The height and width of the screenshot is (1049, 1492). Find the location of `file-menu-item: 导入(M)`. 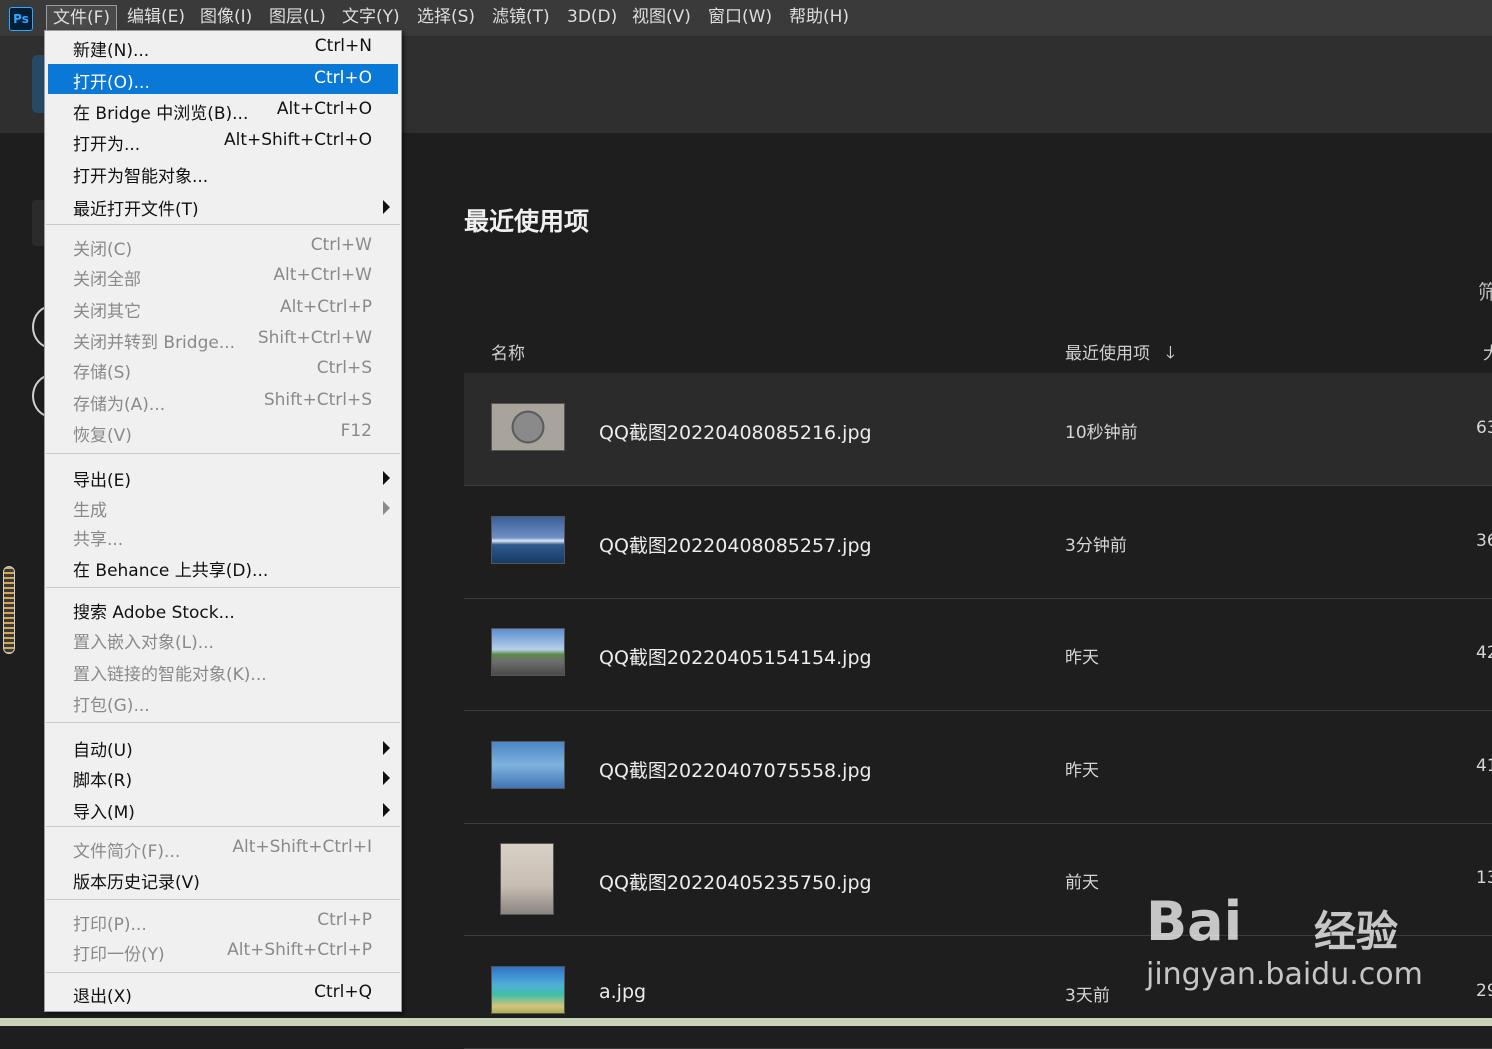

file-menu-item: 导入(M) is located at coordinates (223, 809).